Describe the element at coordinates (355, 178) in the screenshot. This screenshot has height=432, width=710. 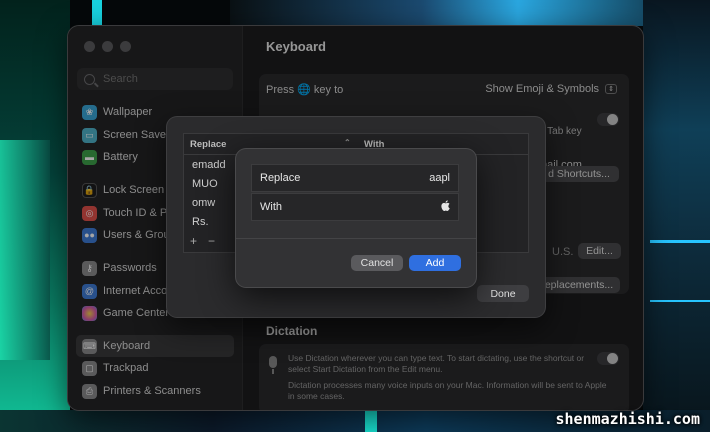
I see `replace-field: Replace aapl` at that location.